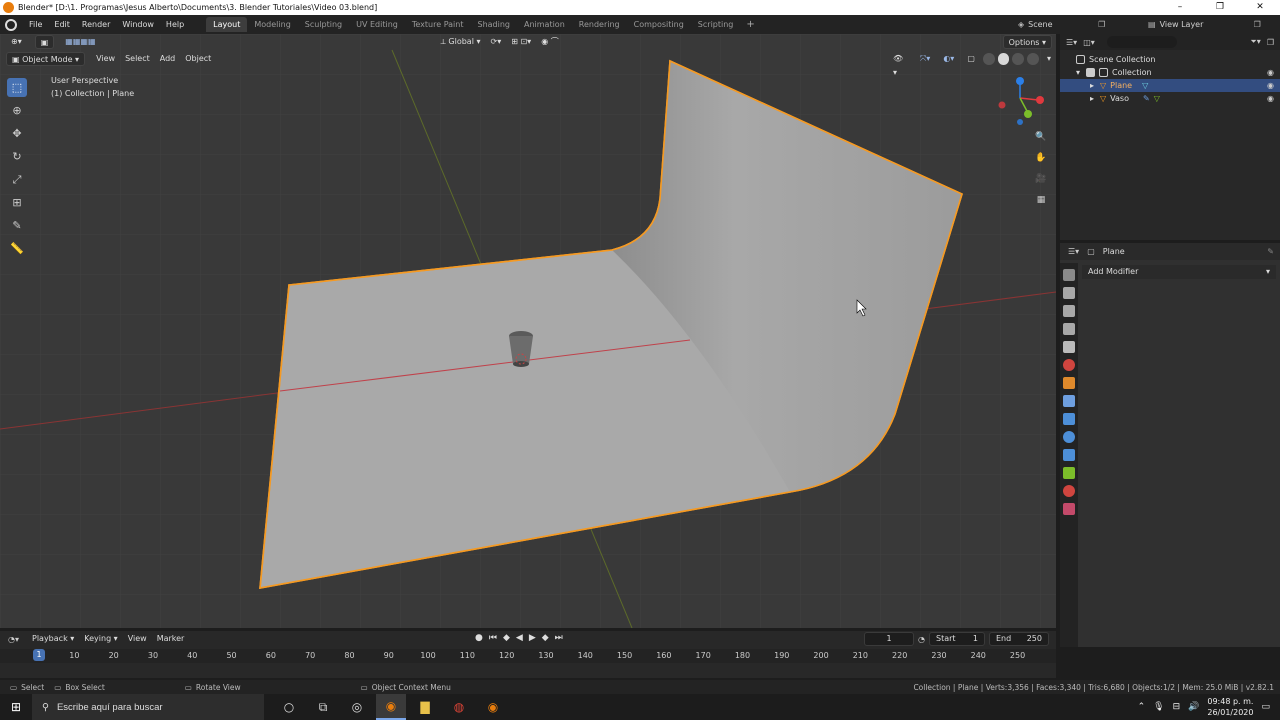 This screenshot has width=1280, height=720. I want to click on volume-icon: 🔊, so click(1193, 707).